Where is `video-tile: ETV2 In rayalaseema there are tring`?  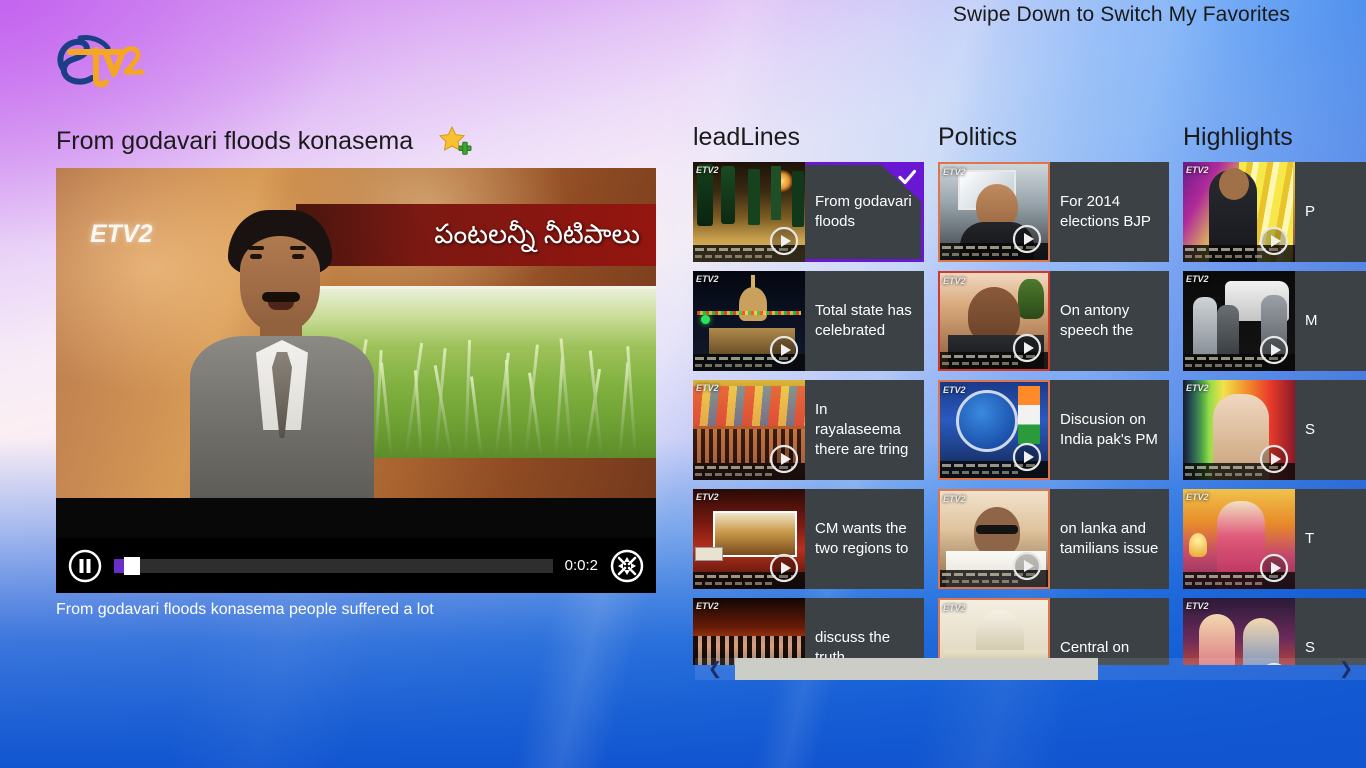
video-tile: ETV2 In rayalaseema there are tring is located at coordinates (808, 430).